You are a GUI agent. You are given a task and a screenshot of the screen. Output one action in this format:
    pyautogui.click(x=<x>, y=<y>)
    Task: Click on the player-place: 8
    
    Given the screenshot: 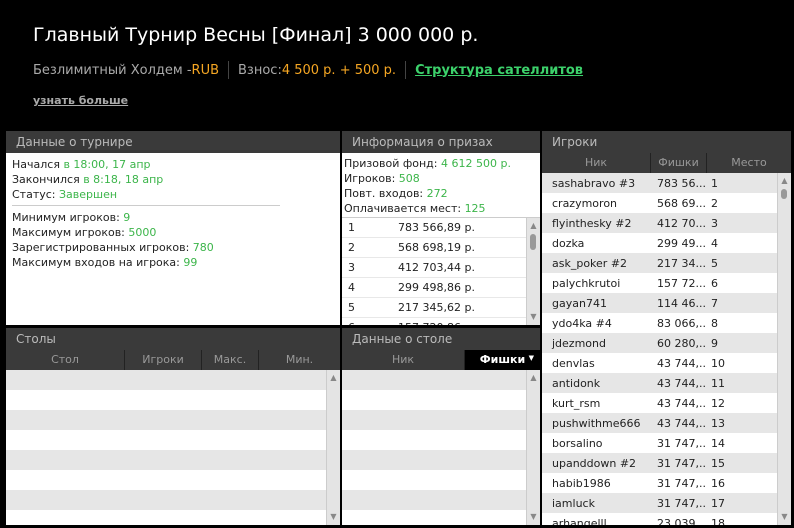 What is the action you would take?
    pyautogui.click(x=714, y=323)
    